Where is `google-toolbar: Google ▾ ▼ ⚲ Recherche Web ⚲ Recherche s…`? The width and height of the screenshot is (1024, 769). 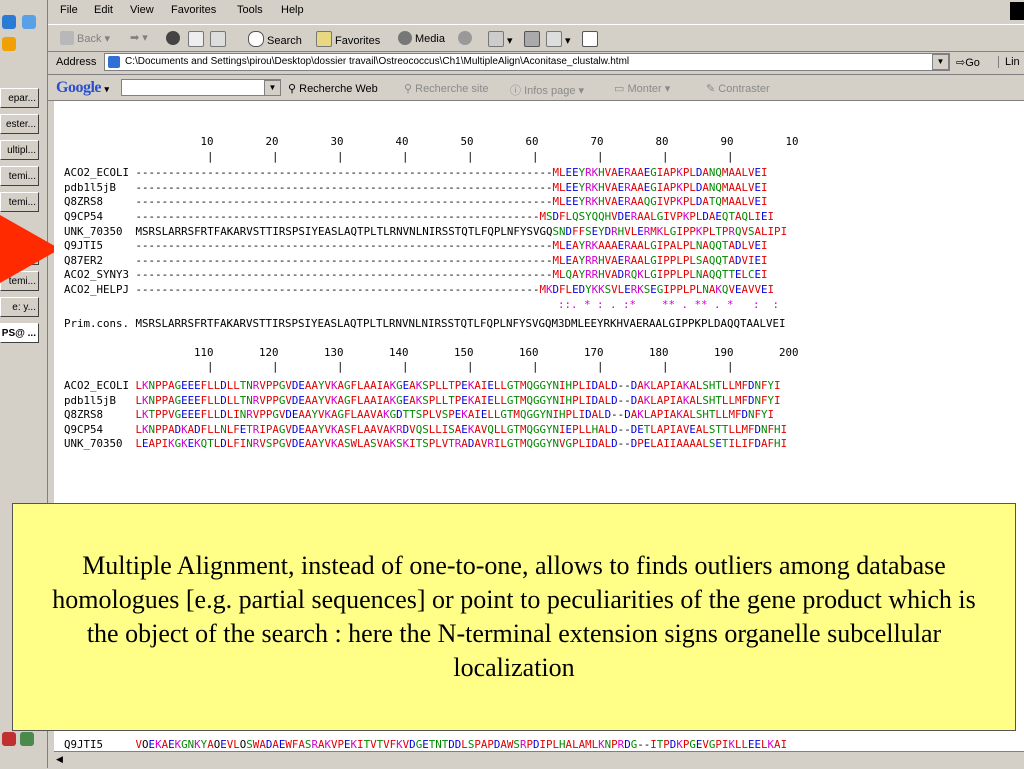 google-toolbar: Google ▾ ▼ ⚲ Recherche Web ⚲ Recherche s… is located at coordinates (536, 88).